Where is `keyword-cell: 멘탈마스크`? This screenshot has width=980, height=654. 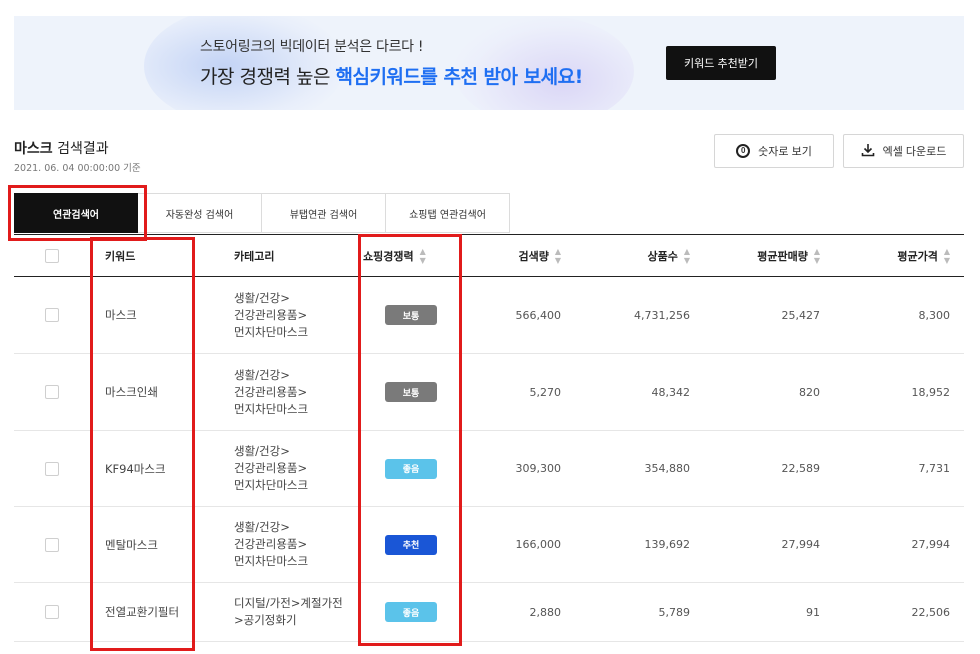 keyword-cell: 멘탈마스크 is located at coordinates (131, 544).